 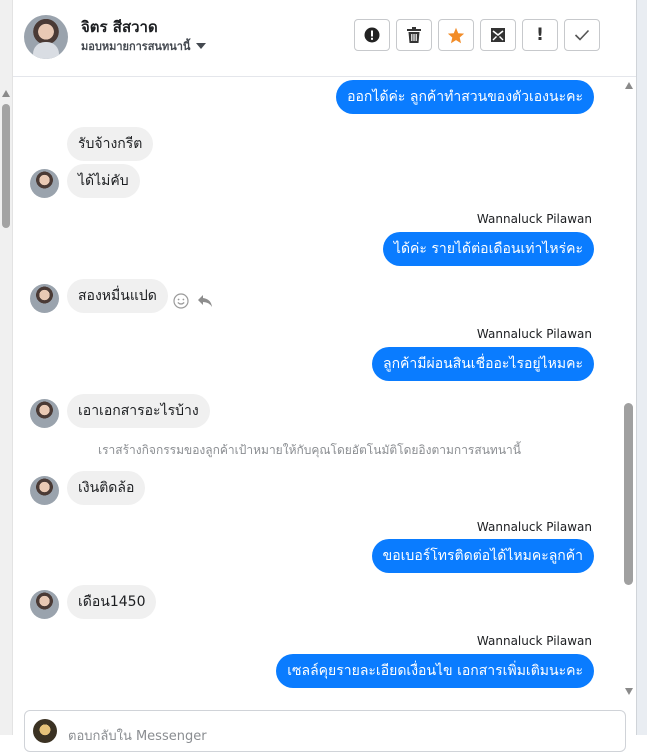 I want to click on incoming-message: เงินติดล้อ, so click(x=106, y=488).